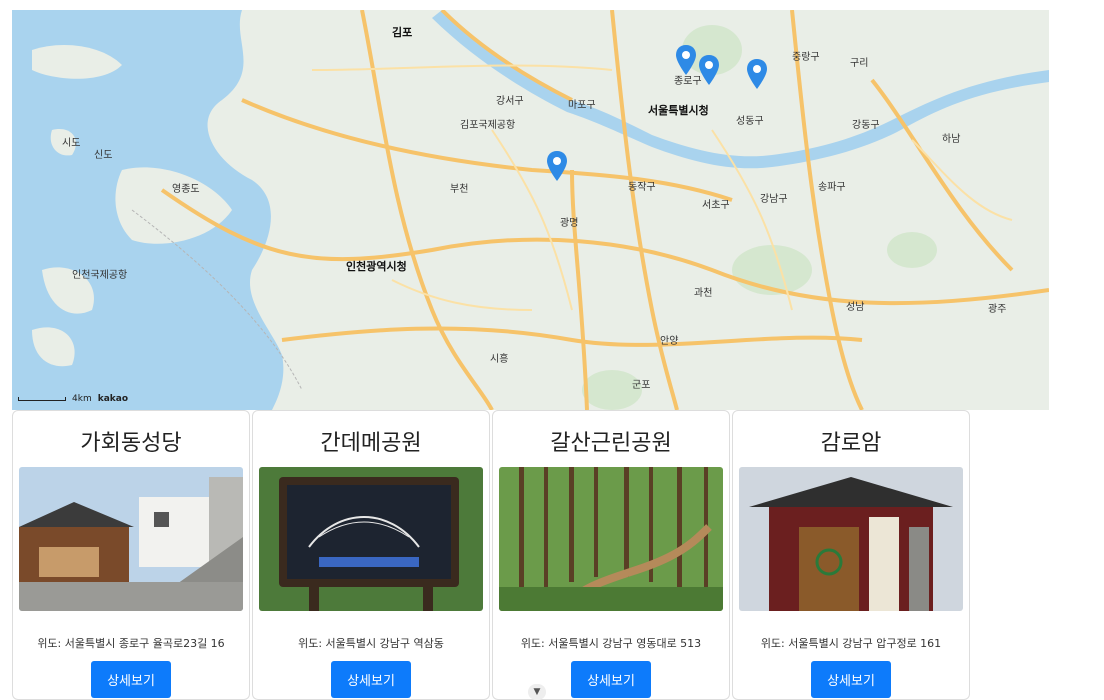 The image size is (1104, 700). What do you see at coordinates (750, 121) in the screenshot?
I see `map-label-seongdong: 성동구` at bounding box center [750, 121].